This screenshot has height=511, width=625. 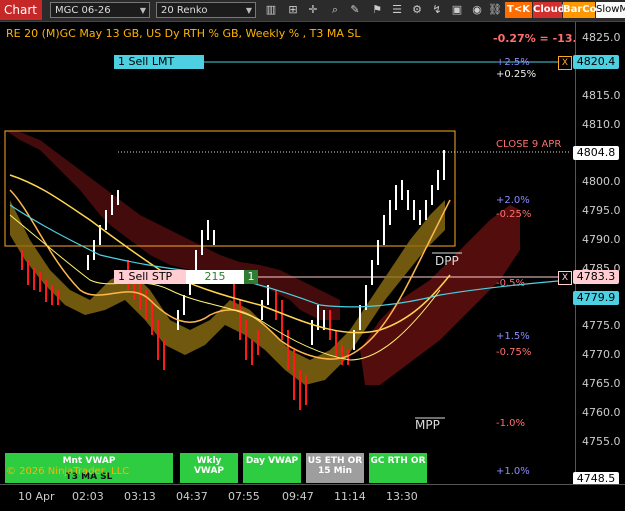 What do you see at coordinates (495, 10) in the screenshot?
I see `link-icon: ⛓` at bounding box center [495, 10].